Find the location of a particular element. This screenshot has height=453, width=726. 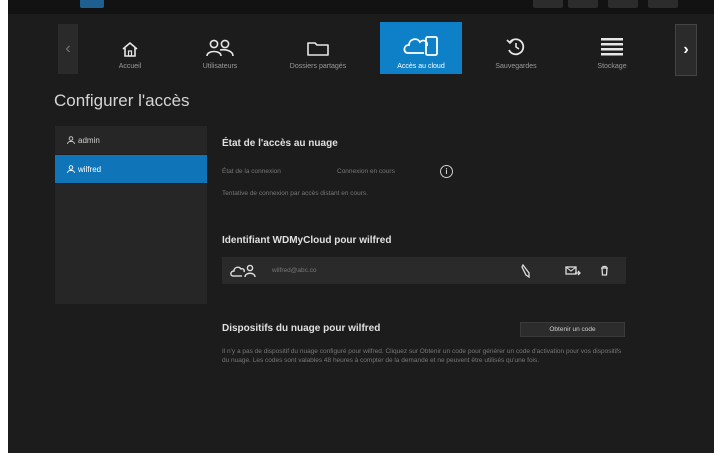

chevron-right-icon: › is located at coordinates (686, 49).